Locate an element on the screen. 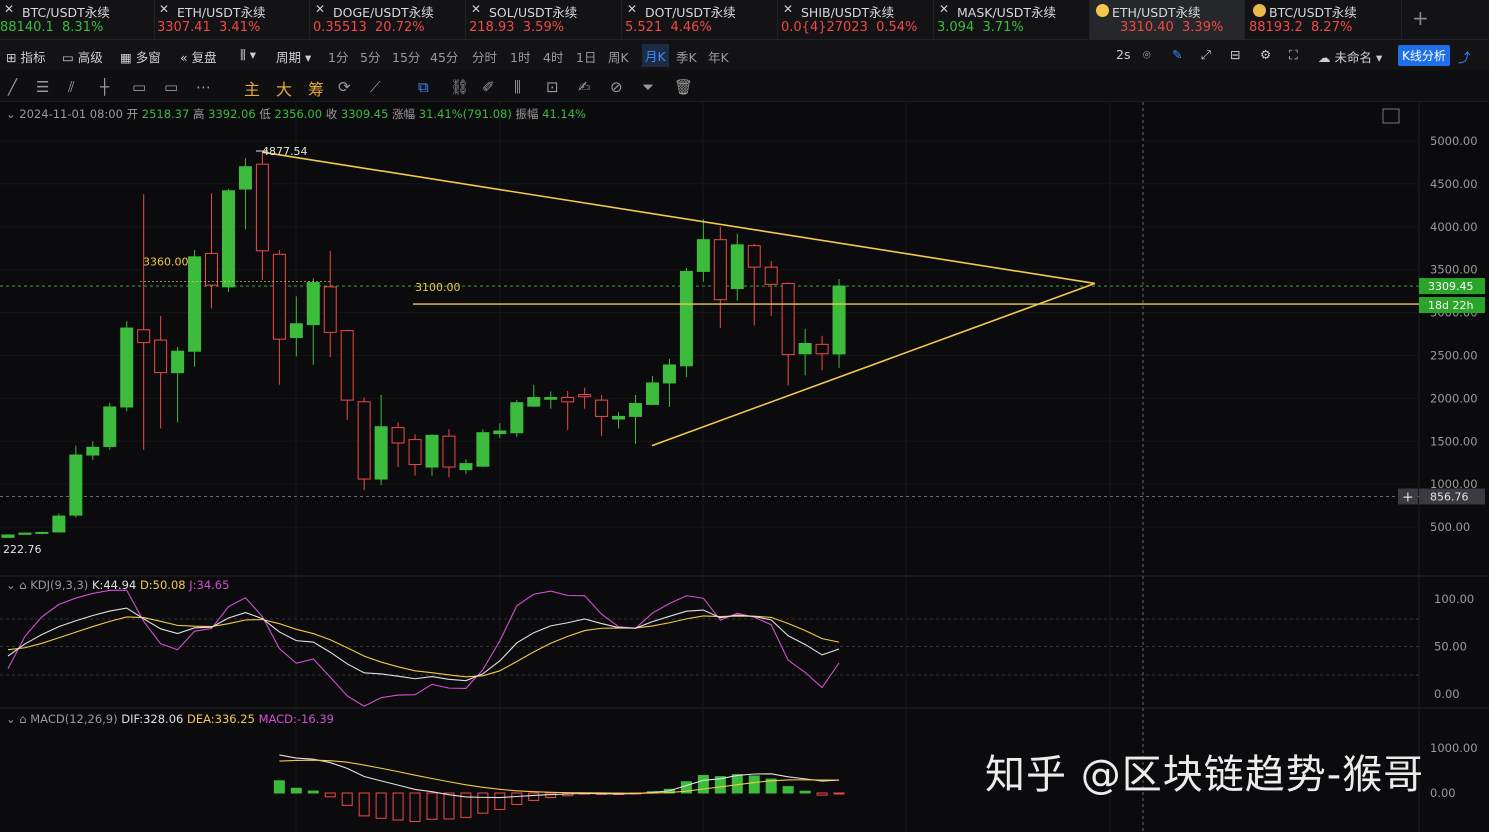  macd-axis-label: 0.00 is located at coordinates (1443, 793).